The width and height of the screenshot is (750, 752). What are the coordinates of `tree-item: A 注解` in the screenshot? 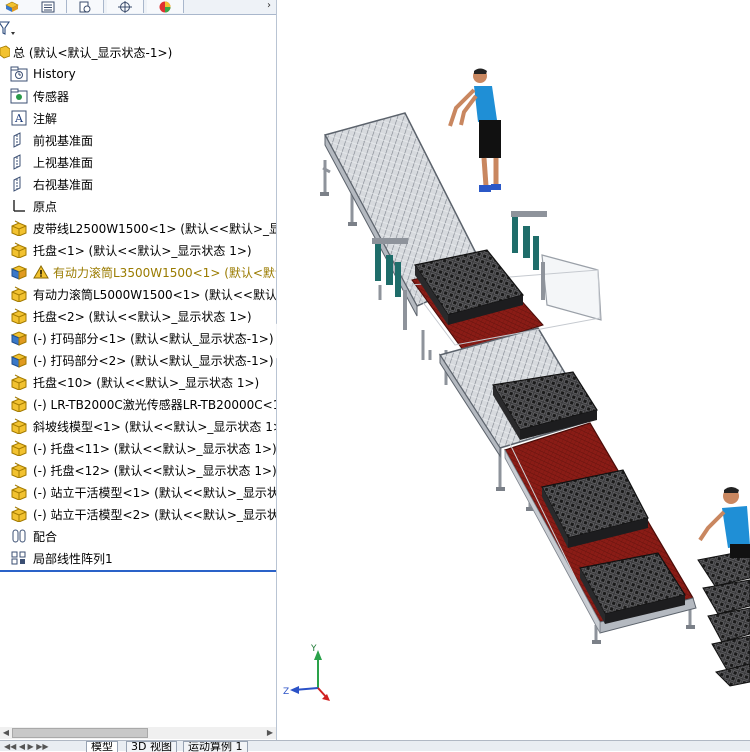 It's located at (138, 118).